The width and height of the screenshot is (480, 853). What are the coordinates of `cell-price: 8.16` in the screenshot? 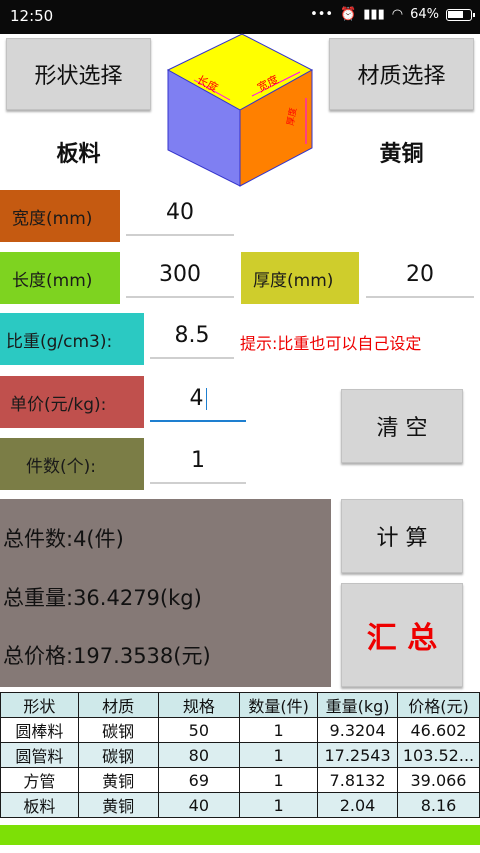 It's located at (438, 805).